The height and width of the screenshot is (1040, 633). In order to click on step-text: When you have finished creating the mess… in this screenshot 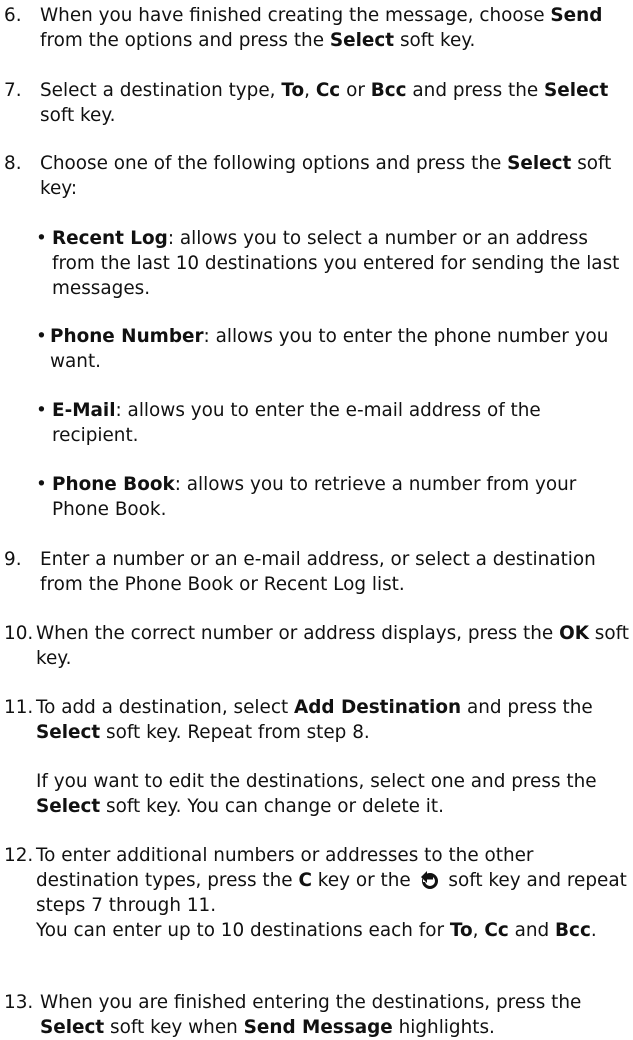, I will do `click(321, 28)`.